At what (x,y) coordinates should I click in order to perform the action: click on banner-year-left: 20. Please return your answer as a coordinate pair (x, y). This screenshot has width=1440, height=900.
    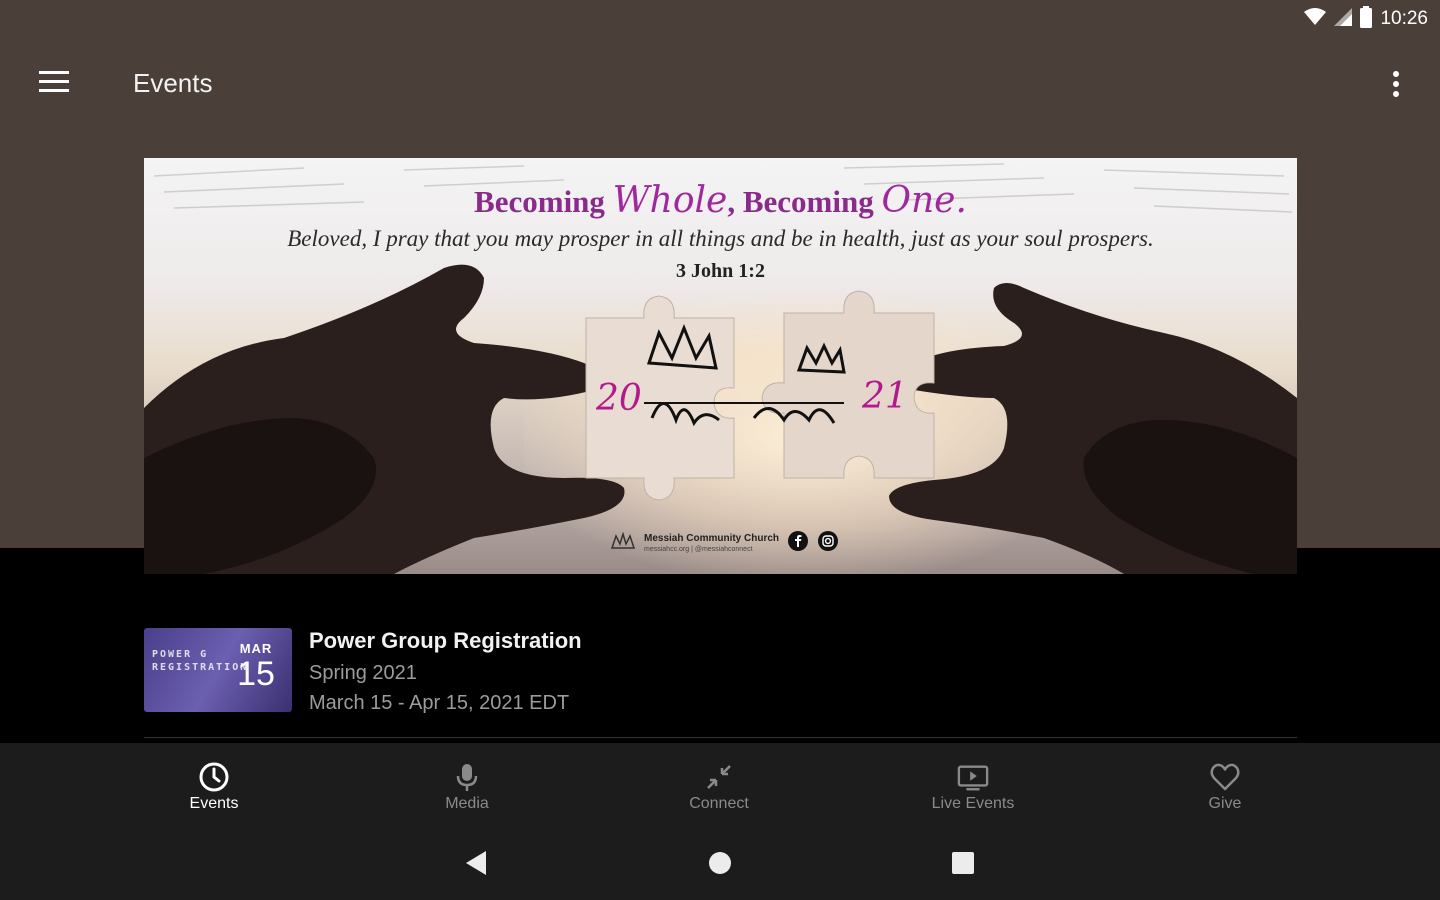
    Looking at the image, I should click on (619, 398).